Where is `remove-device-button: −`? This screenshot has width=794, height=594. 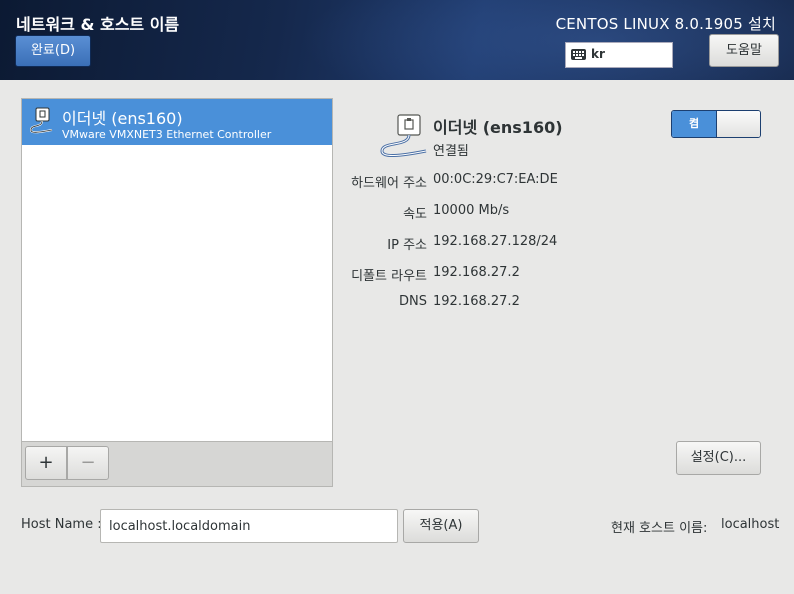 remove-device-button: − is located at coordinates (88, 463).